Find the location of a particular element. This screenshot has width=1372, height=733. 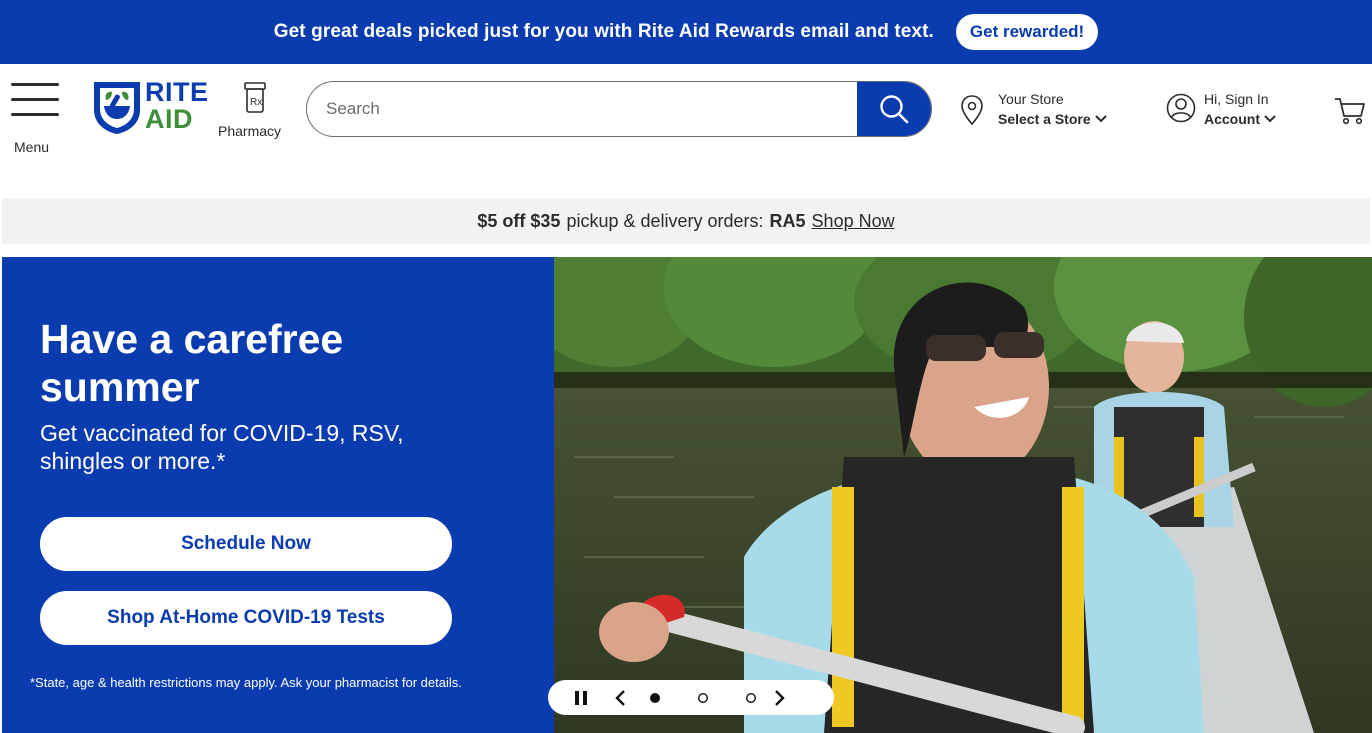

rite-aid-logo: RITE AID is located at coordinates (154, 108).